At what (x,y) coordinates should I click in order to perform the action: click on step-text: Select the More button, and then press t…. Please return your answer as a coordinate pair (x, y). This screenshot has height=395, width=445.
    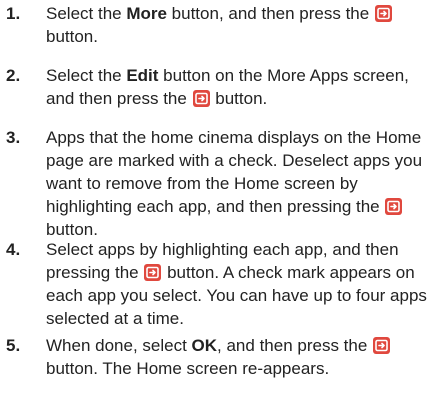
    Looking at the image, I should click on (242, 25).